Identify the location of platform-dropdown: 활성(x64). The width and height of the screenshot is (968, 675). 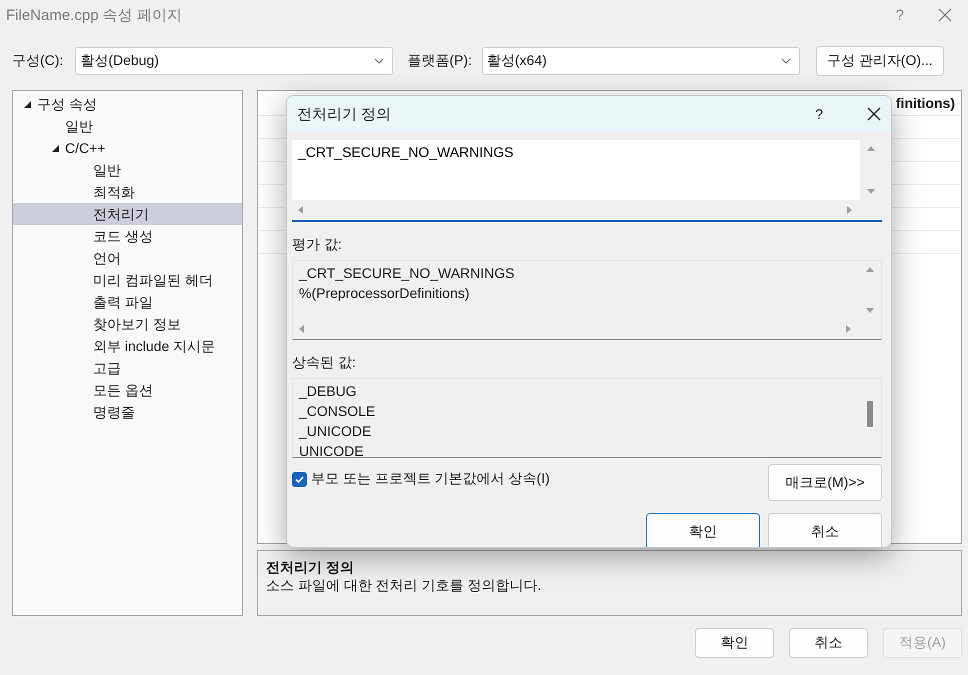
(641, 61).